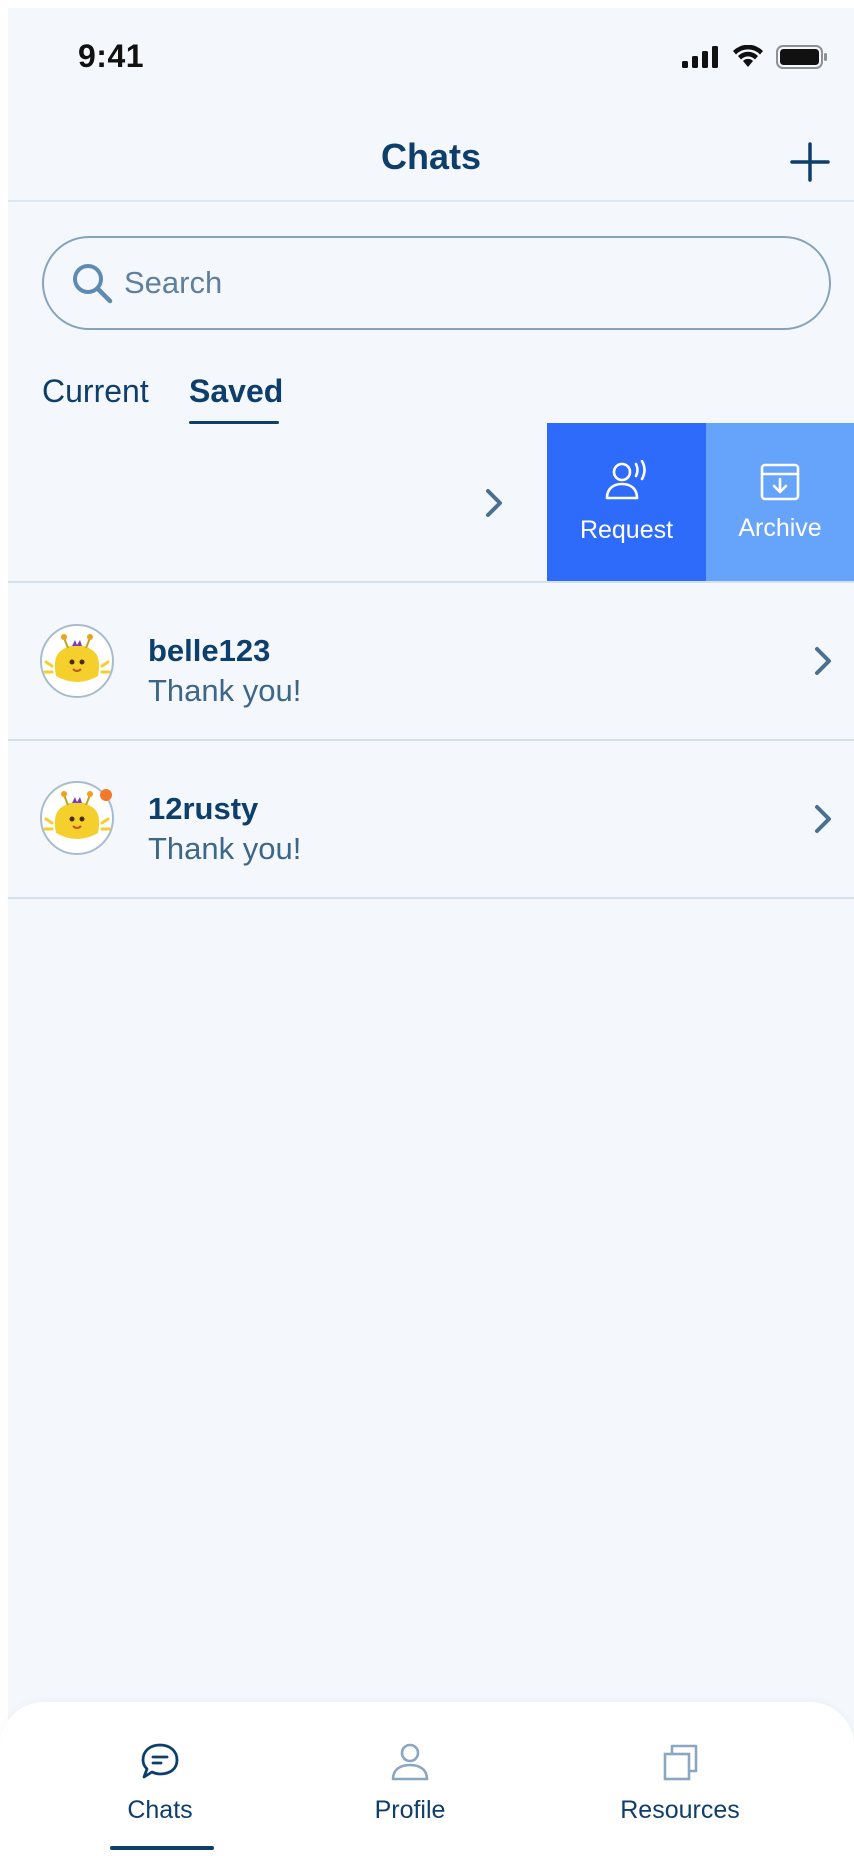 The image size is (854, 1856). Describe the element at coordinates (410, 1783) in the screenshot. I see `nav-profile: Profile` at that location.